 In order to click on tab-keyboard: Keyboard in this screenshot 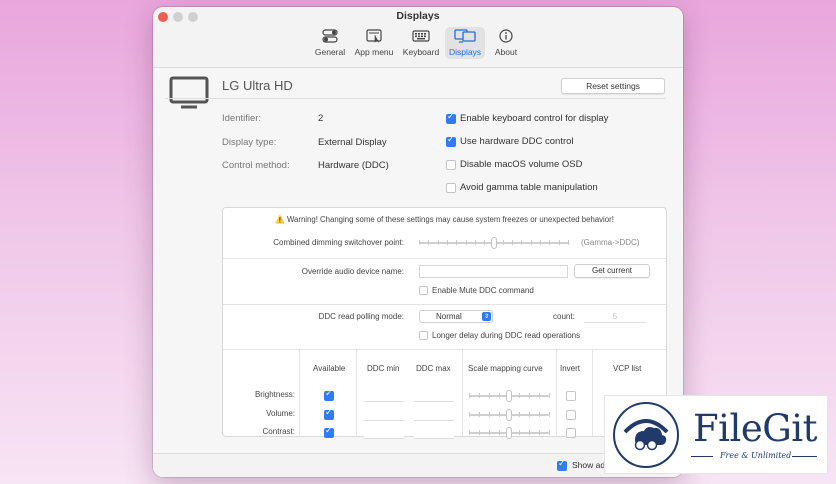, I will do `click(421, 43)`.